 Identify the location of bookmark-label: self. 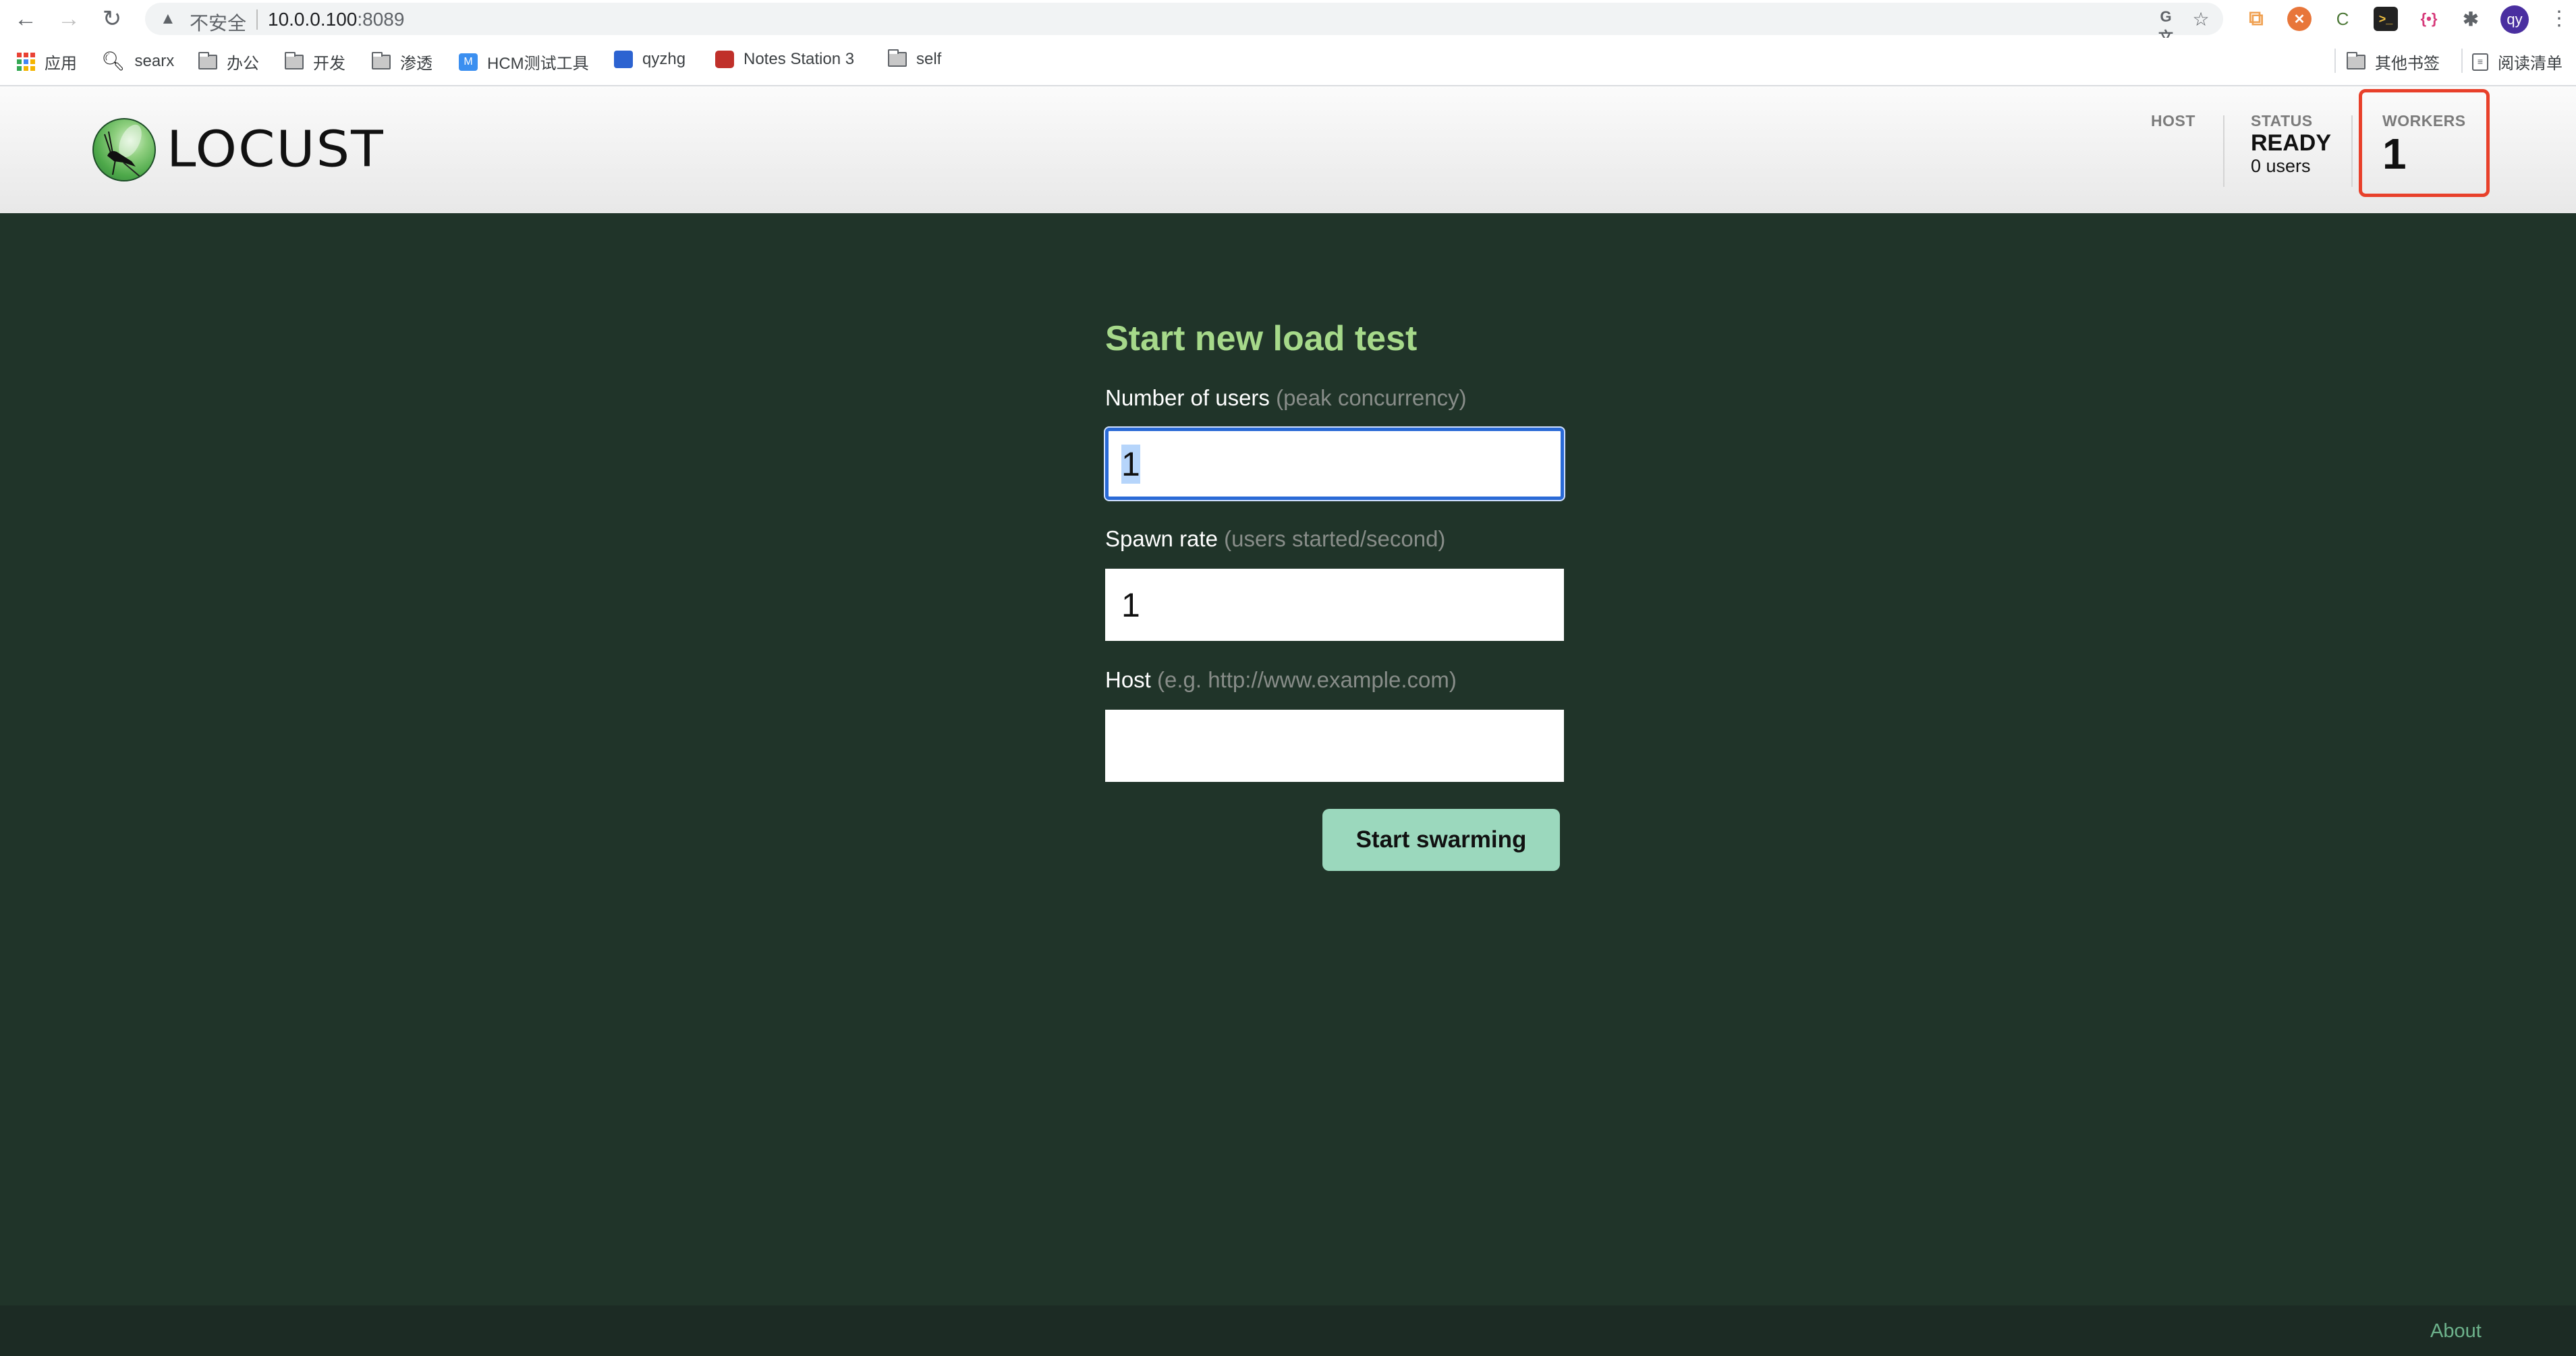
(929, 59).